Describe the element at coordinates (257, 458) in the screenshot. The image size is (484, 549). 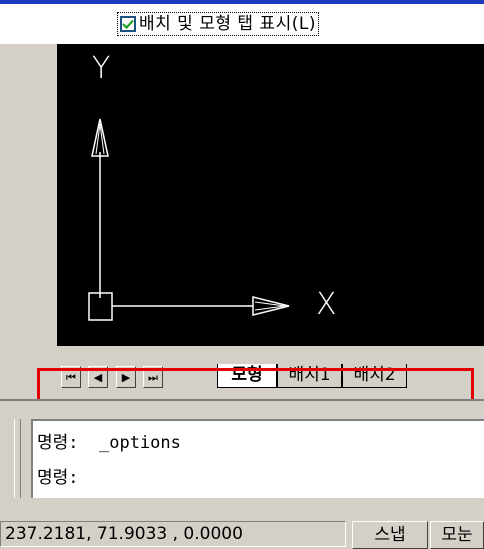
I see `command-history: 명령: _options 명령:` at that location.